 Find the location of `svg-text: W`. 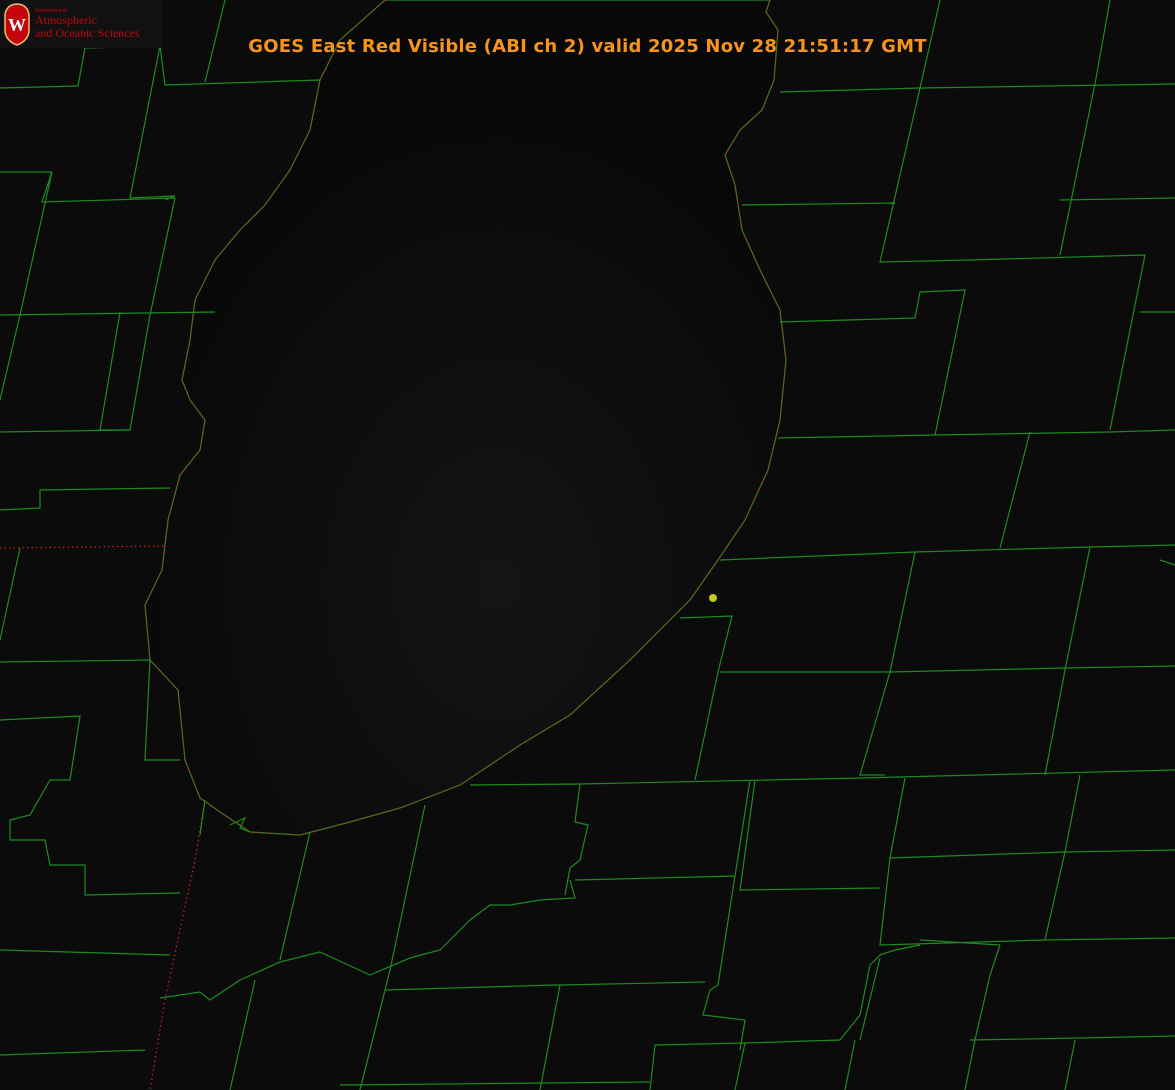

svg-text: W is located at coordinates (17, 25).